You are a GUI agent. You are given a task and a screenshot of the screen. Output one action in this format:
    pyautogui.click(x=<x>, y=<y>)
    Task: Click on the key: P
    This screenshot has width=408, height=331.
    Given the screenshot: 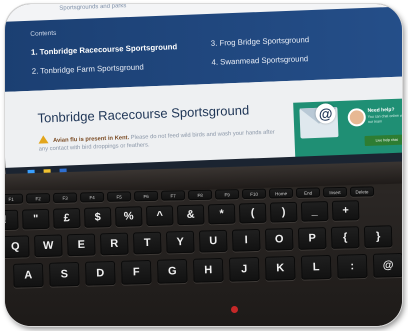 What is the action you would take?
    pyautogui.click(x=312, y=238)
    